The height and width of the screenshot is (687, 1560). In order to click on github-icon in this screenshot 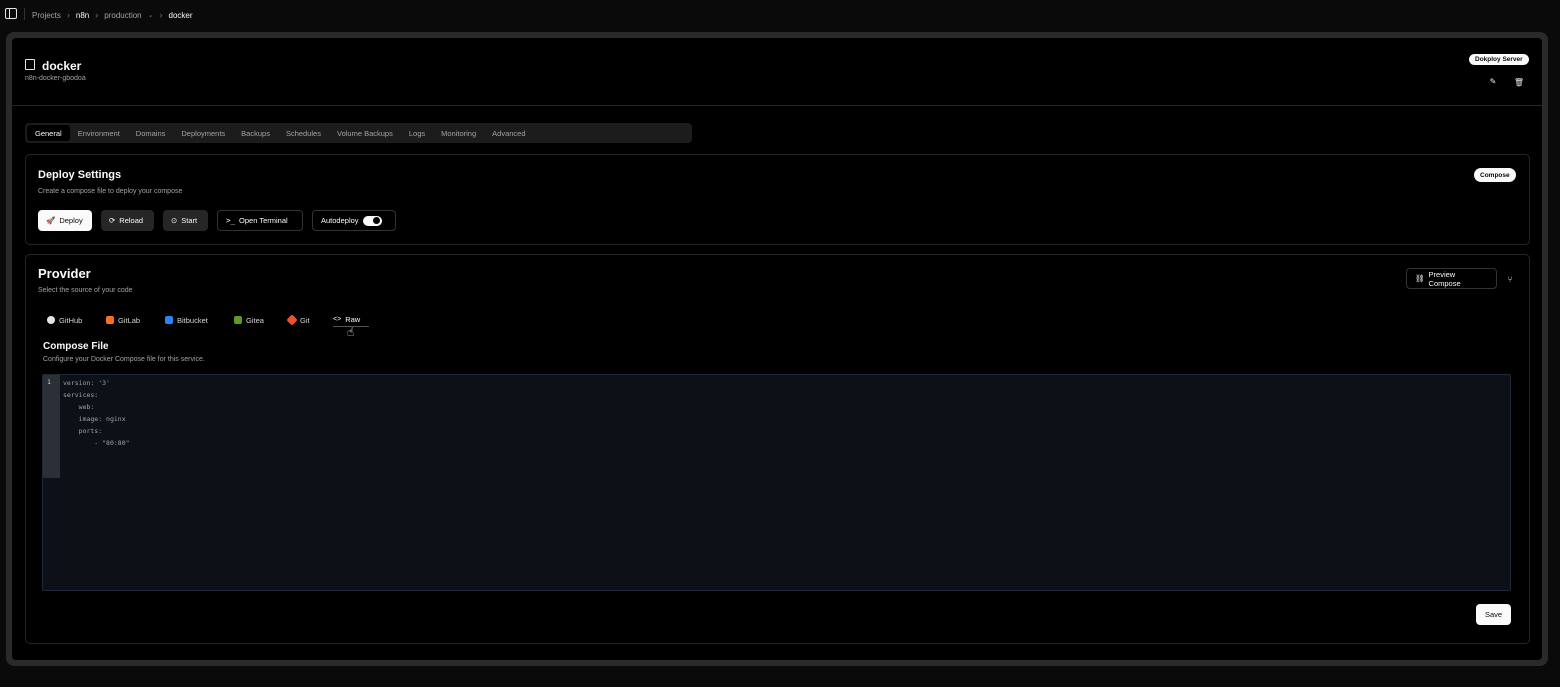, I will do `click(51, 320)`.